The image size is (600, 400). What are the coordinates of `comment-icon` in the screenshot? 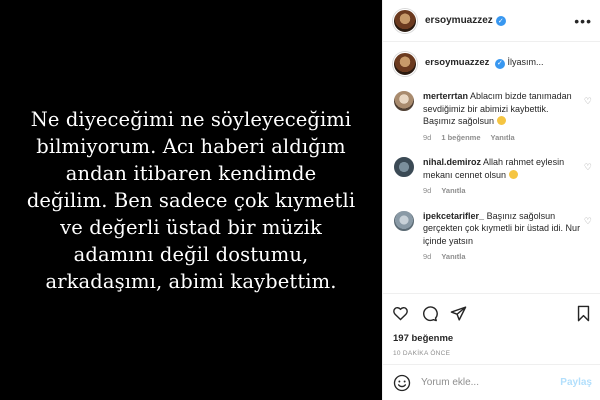 It's located at (429, 313).